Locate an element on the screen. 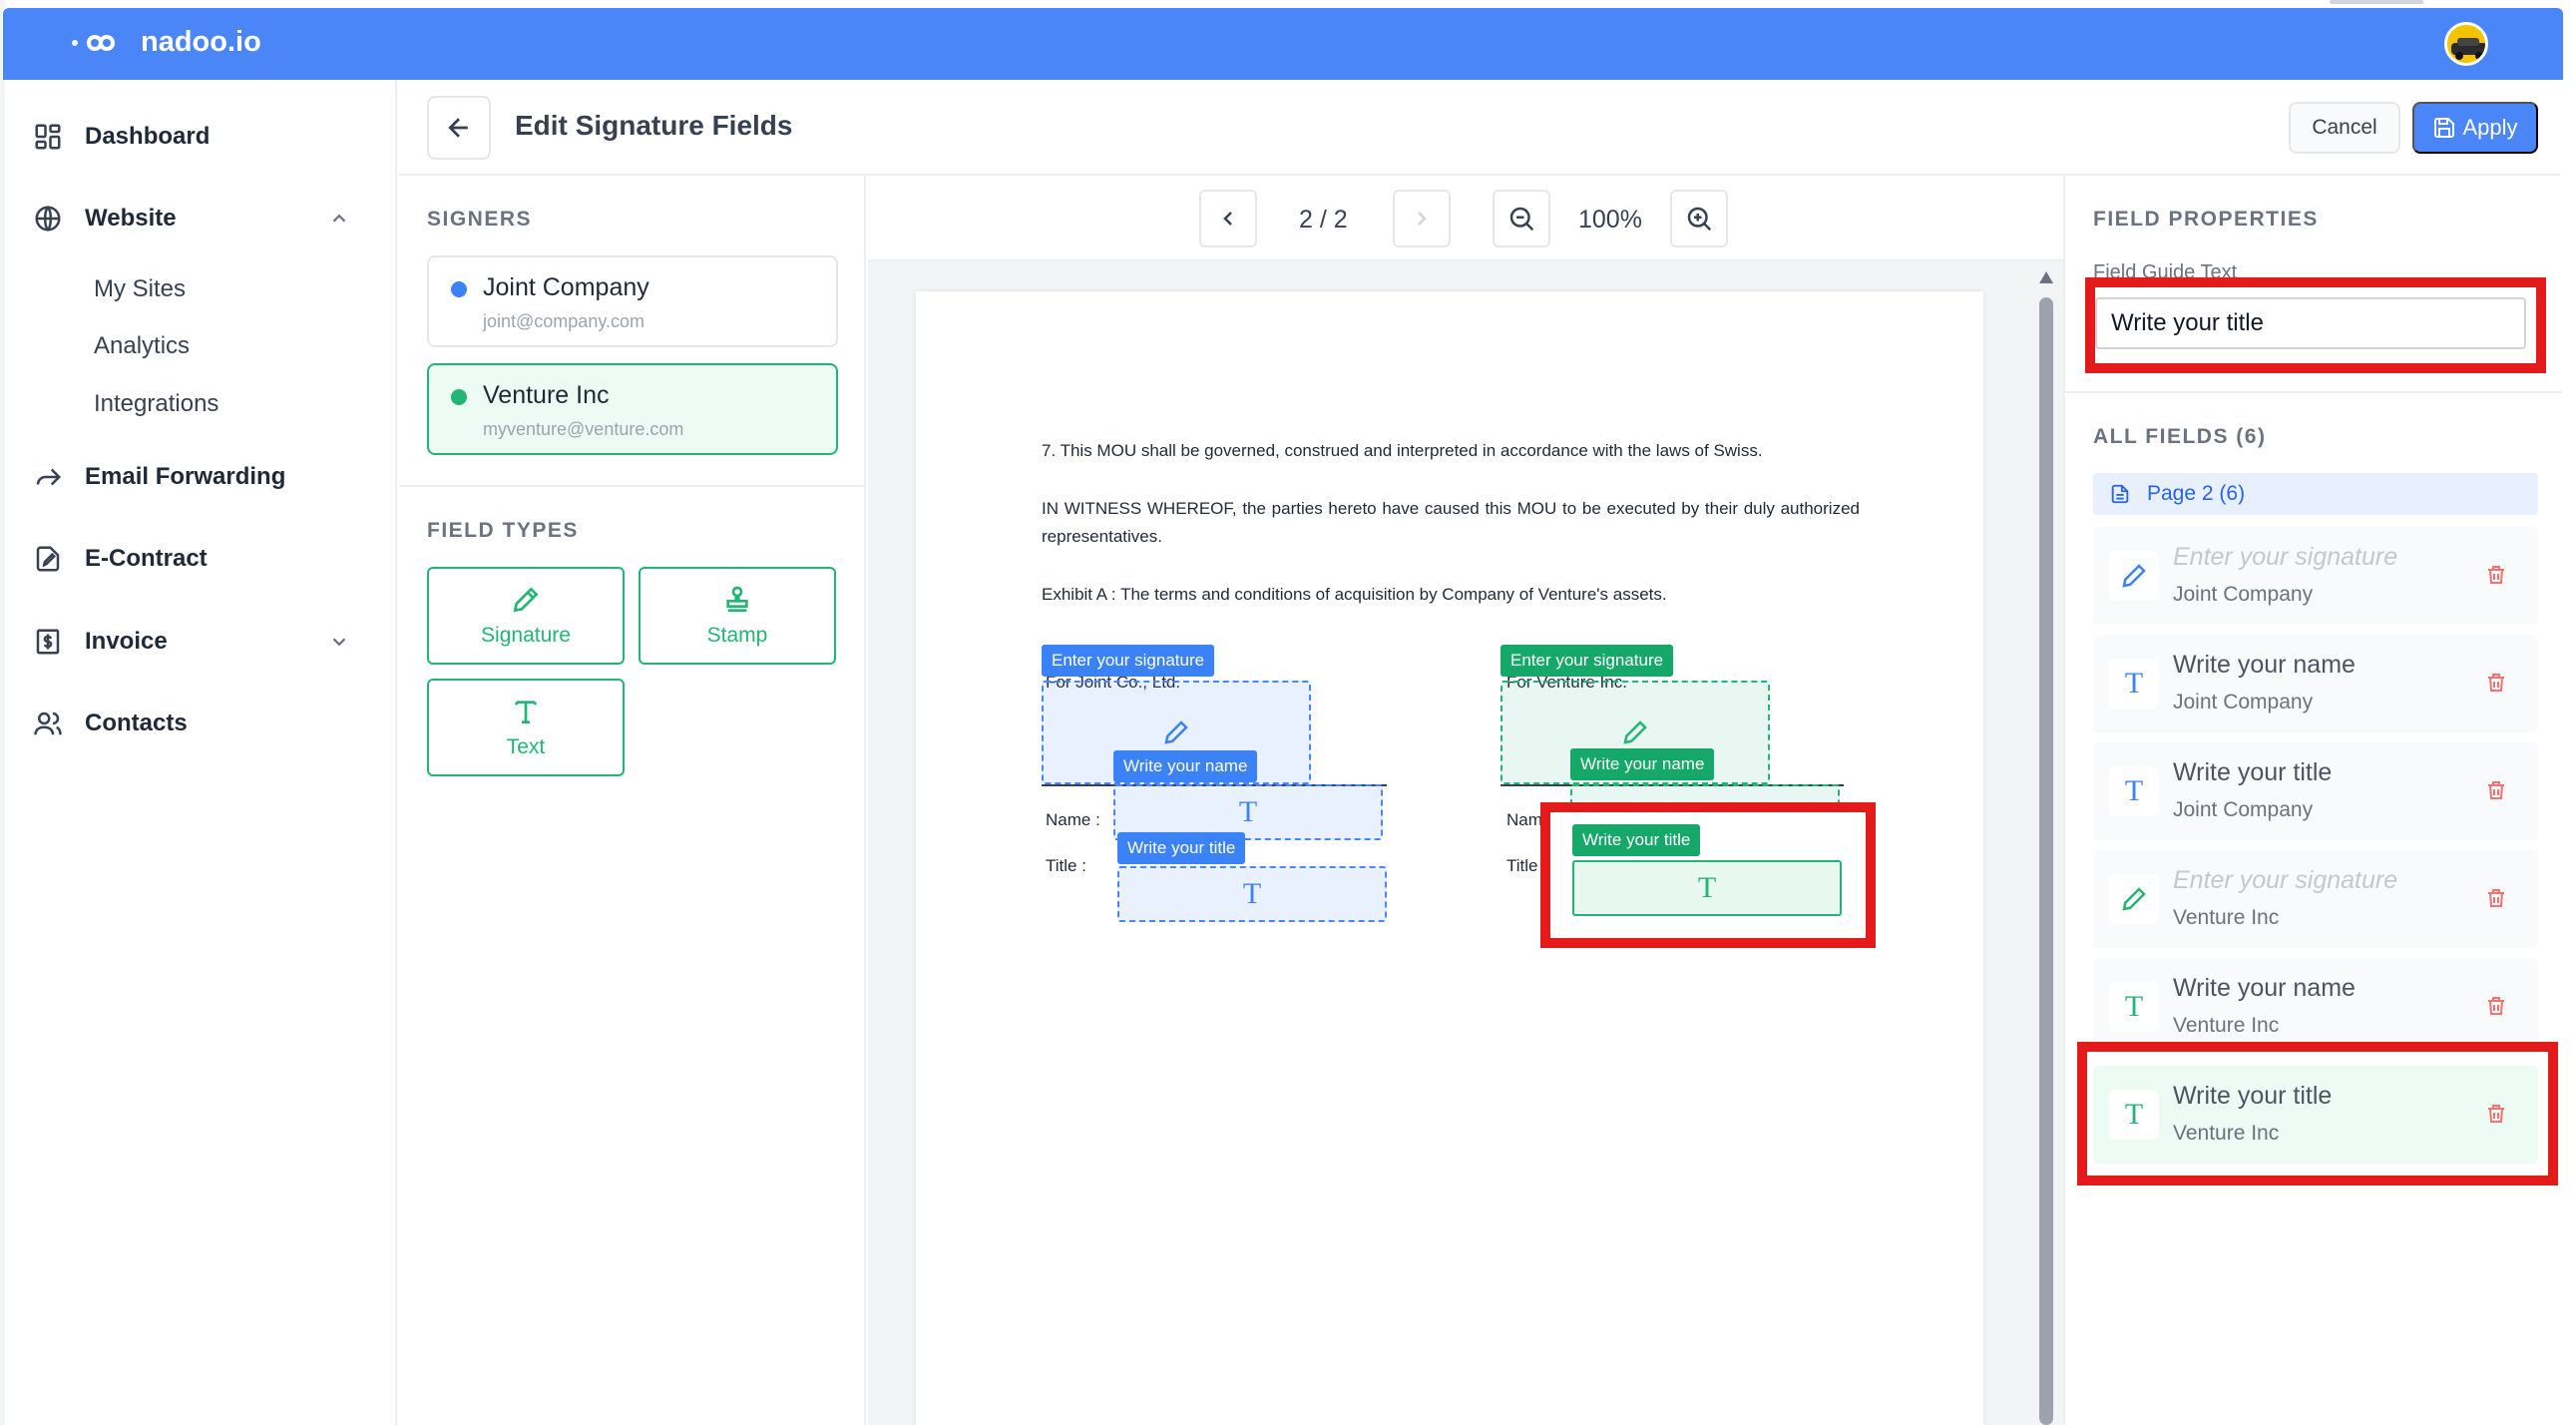  top-bar: nadoo.io is located at coordinates (1283, 44).